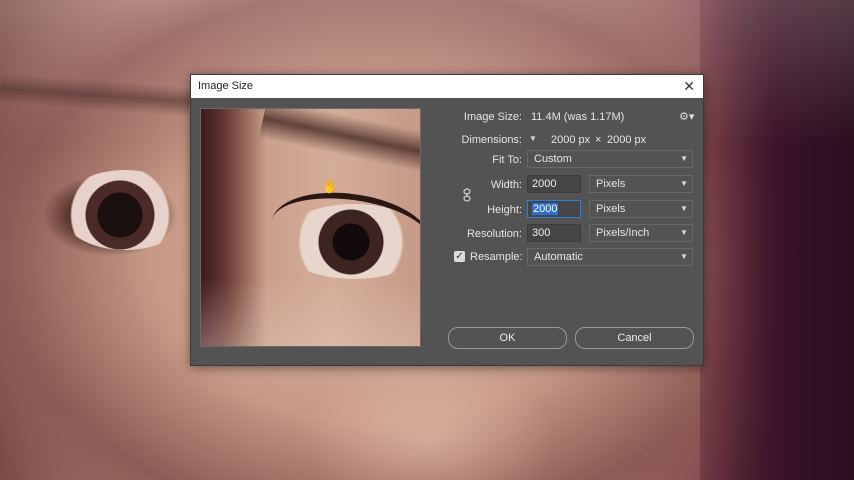 Image resolution: width=854 pixels, height=480 pixels. I want to click on resample-dropdown: Automatic ▼, so click(610, 257).